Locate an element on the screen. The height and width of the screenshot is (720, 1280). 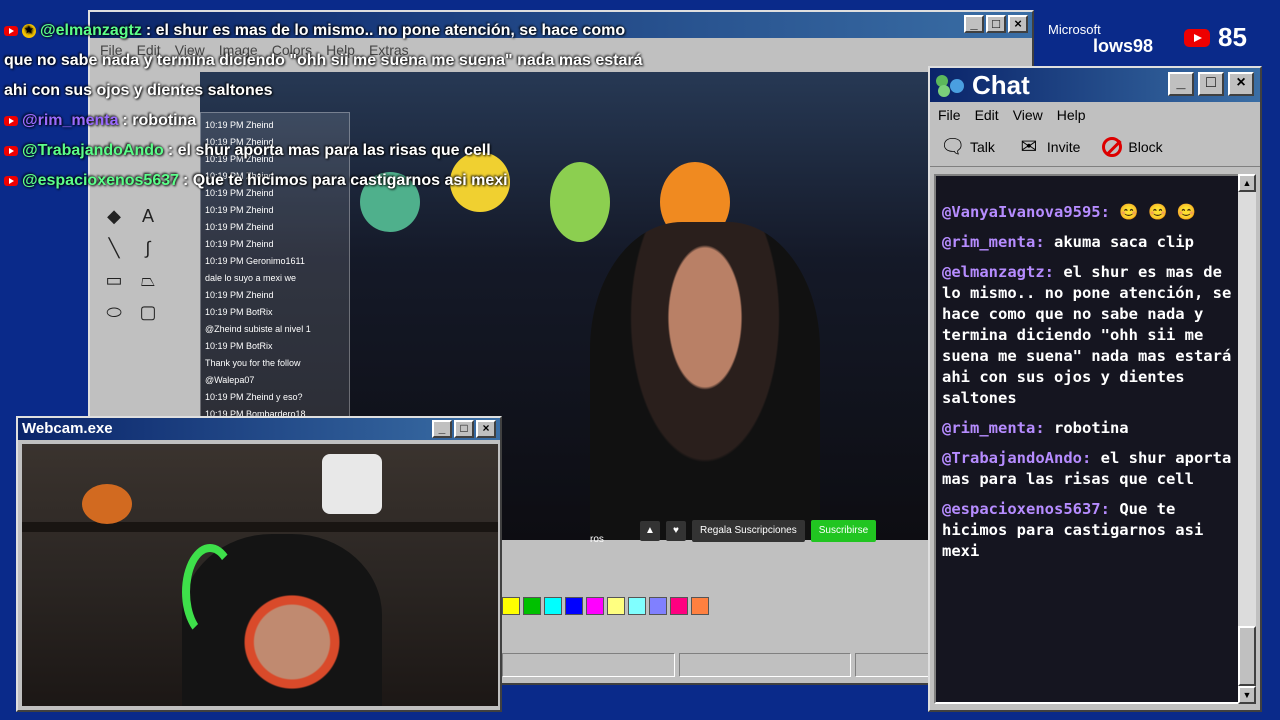
scroll-down-icon: ▼ is located at coordinates (1247, 695).